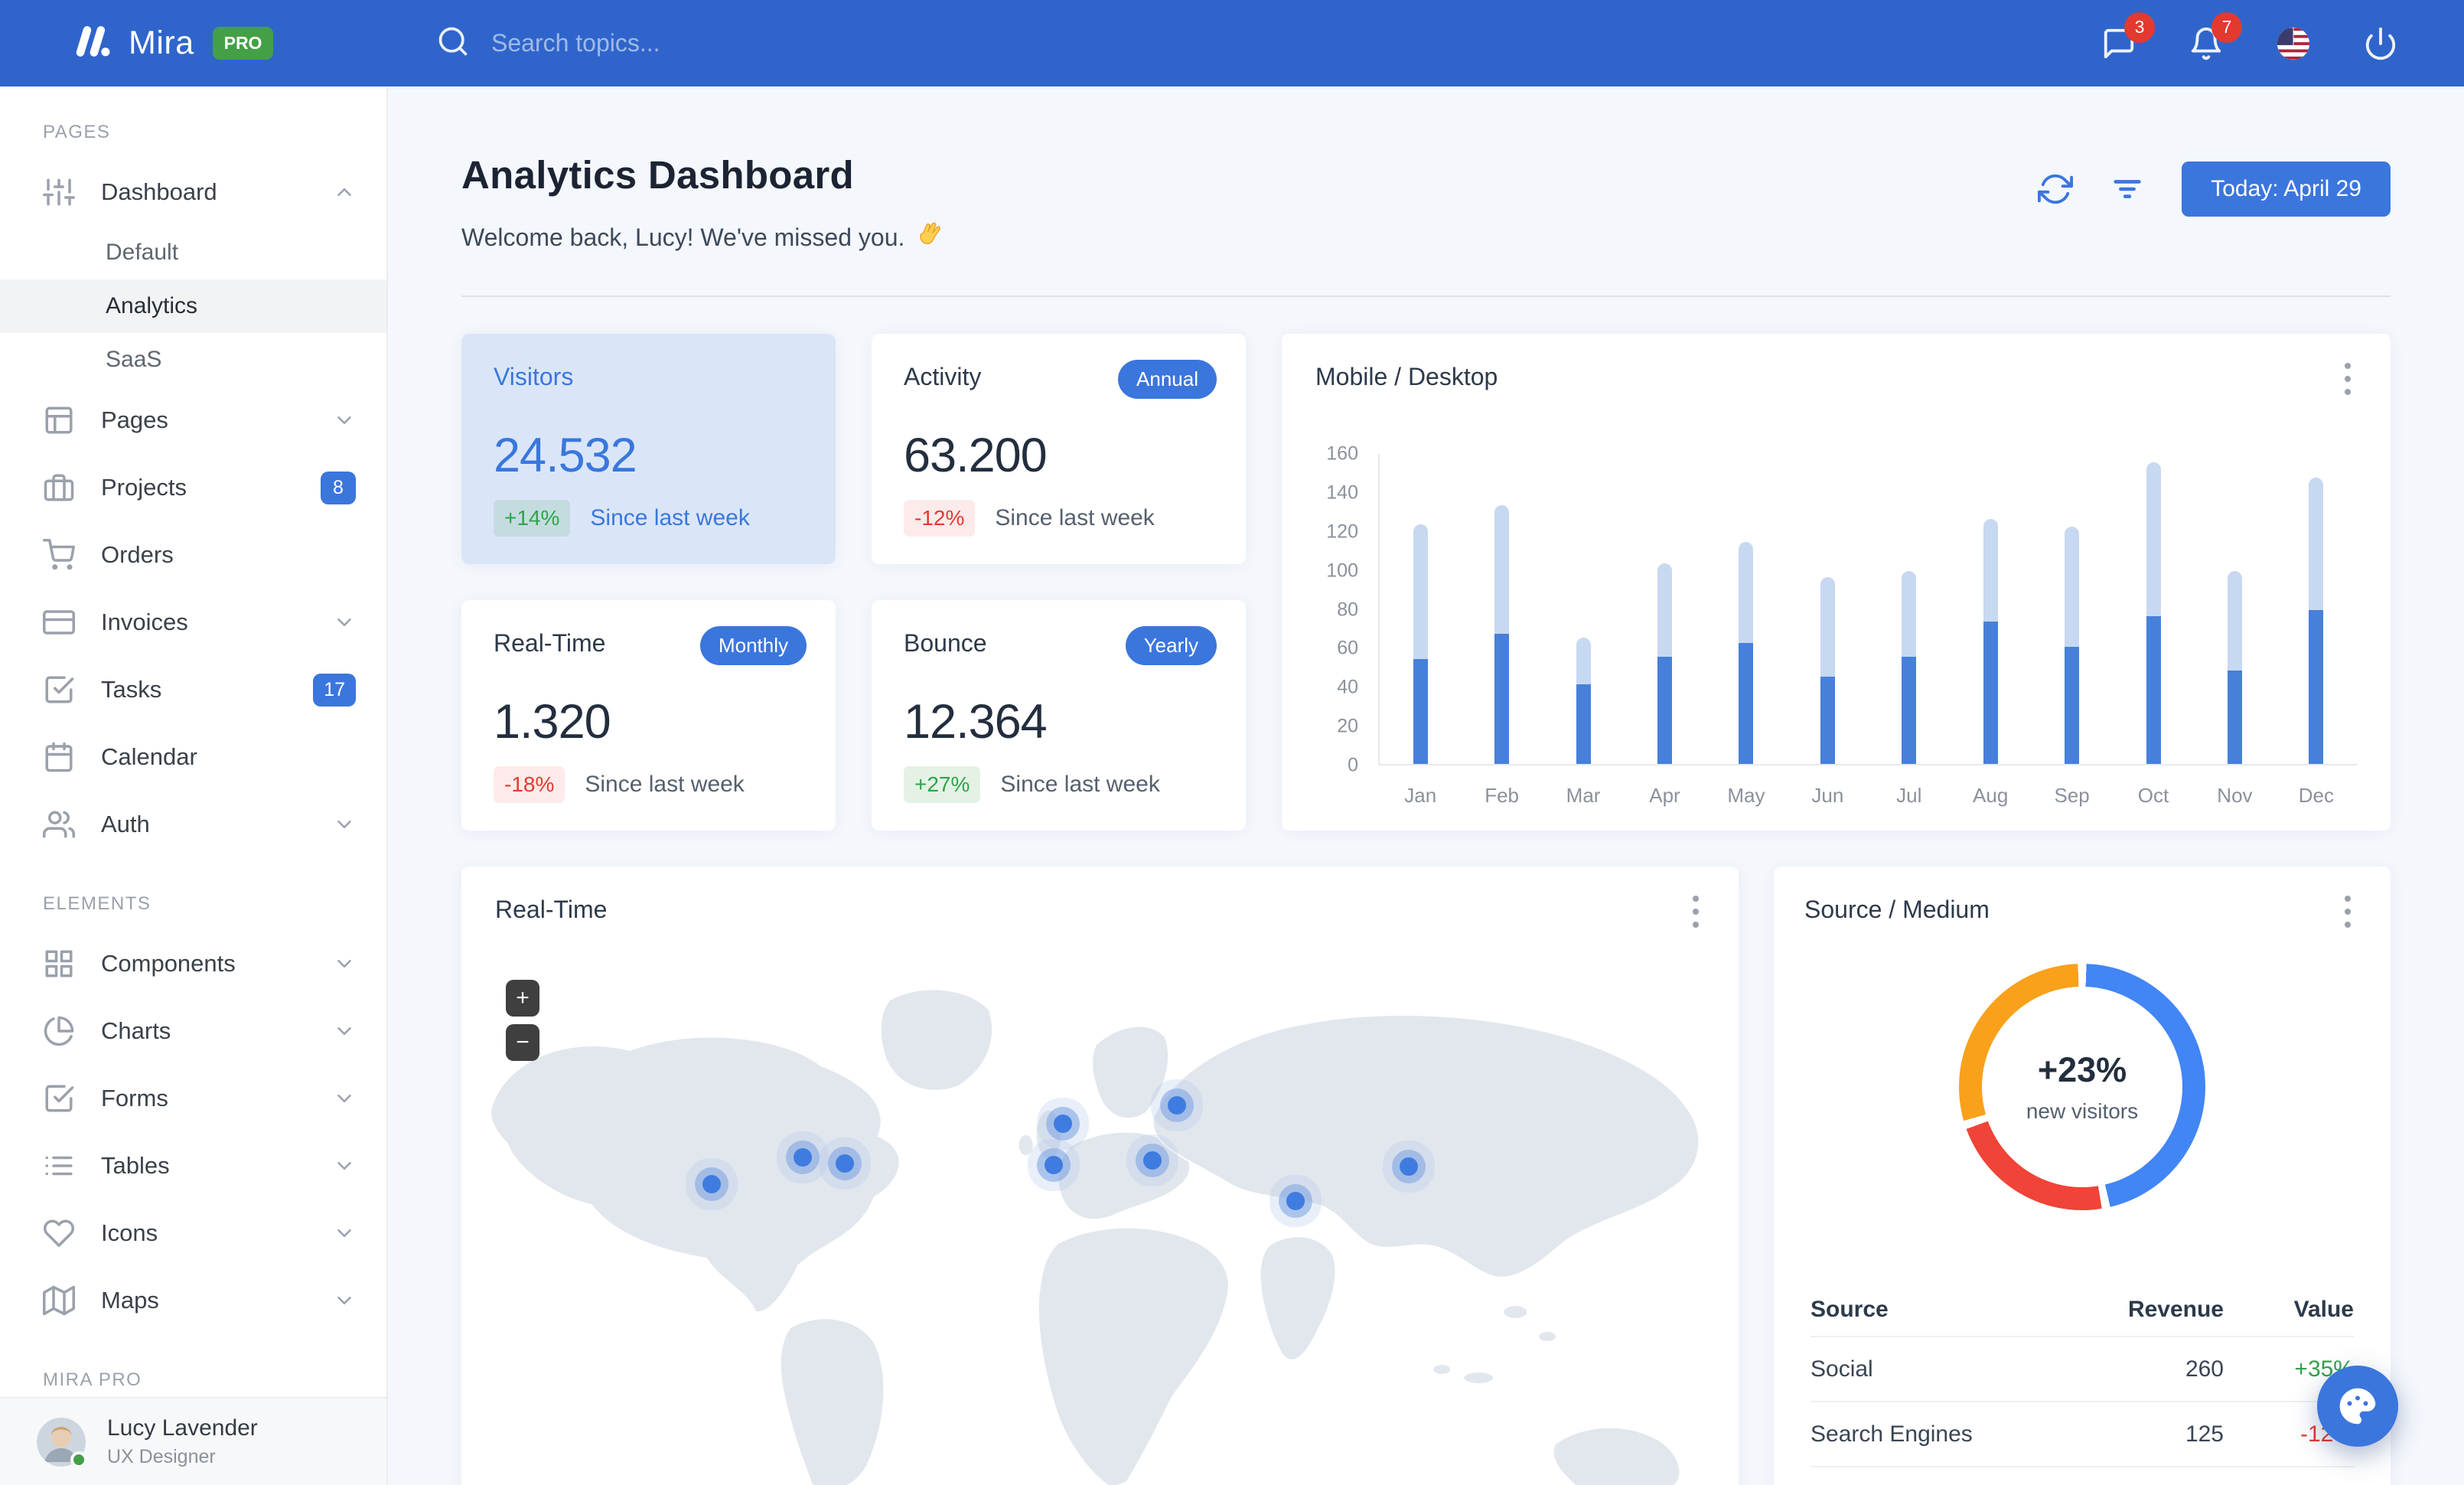  Describe the element at coordinates (2127, 37) in the screenshot. I see `messages-button: 3` at that location.